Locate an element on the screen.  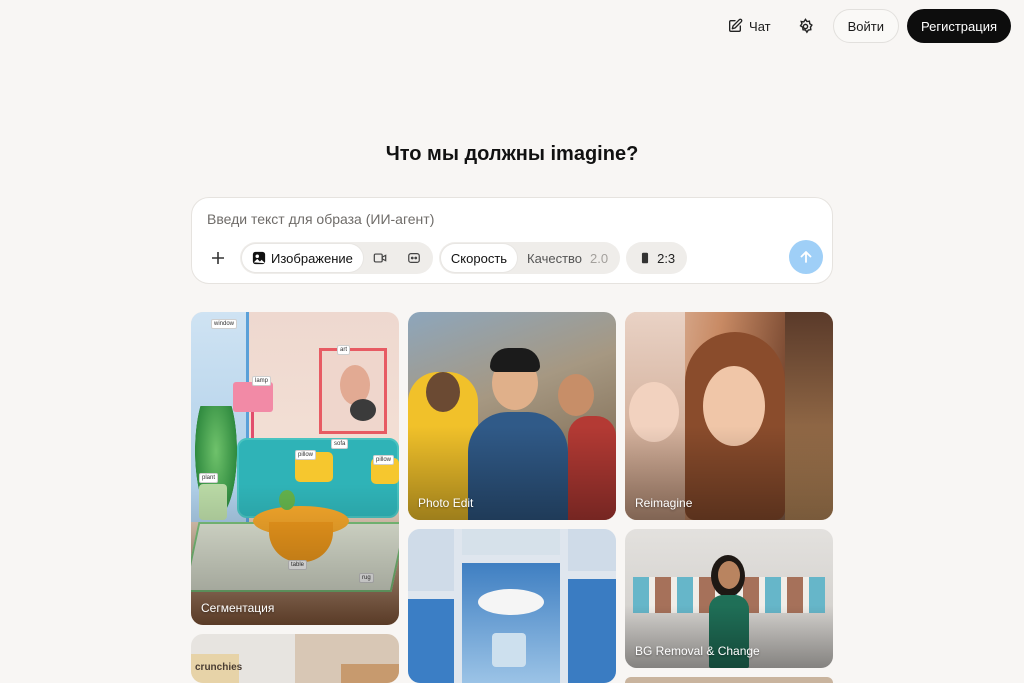
segmentation-tag: art is located at coordinates (344, 350).